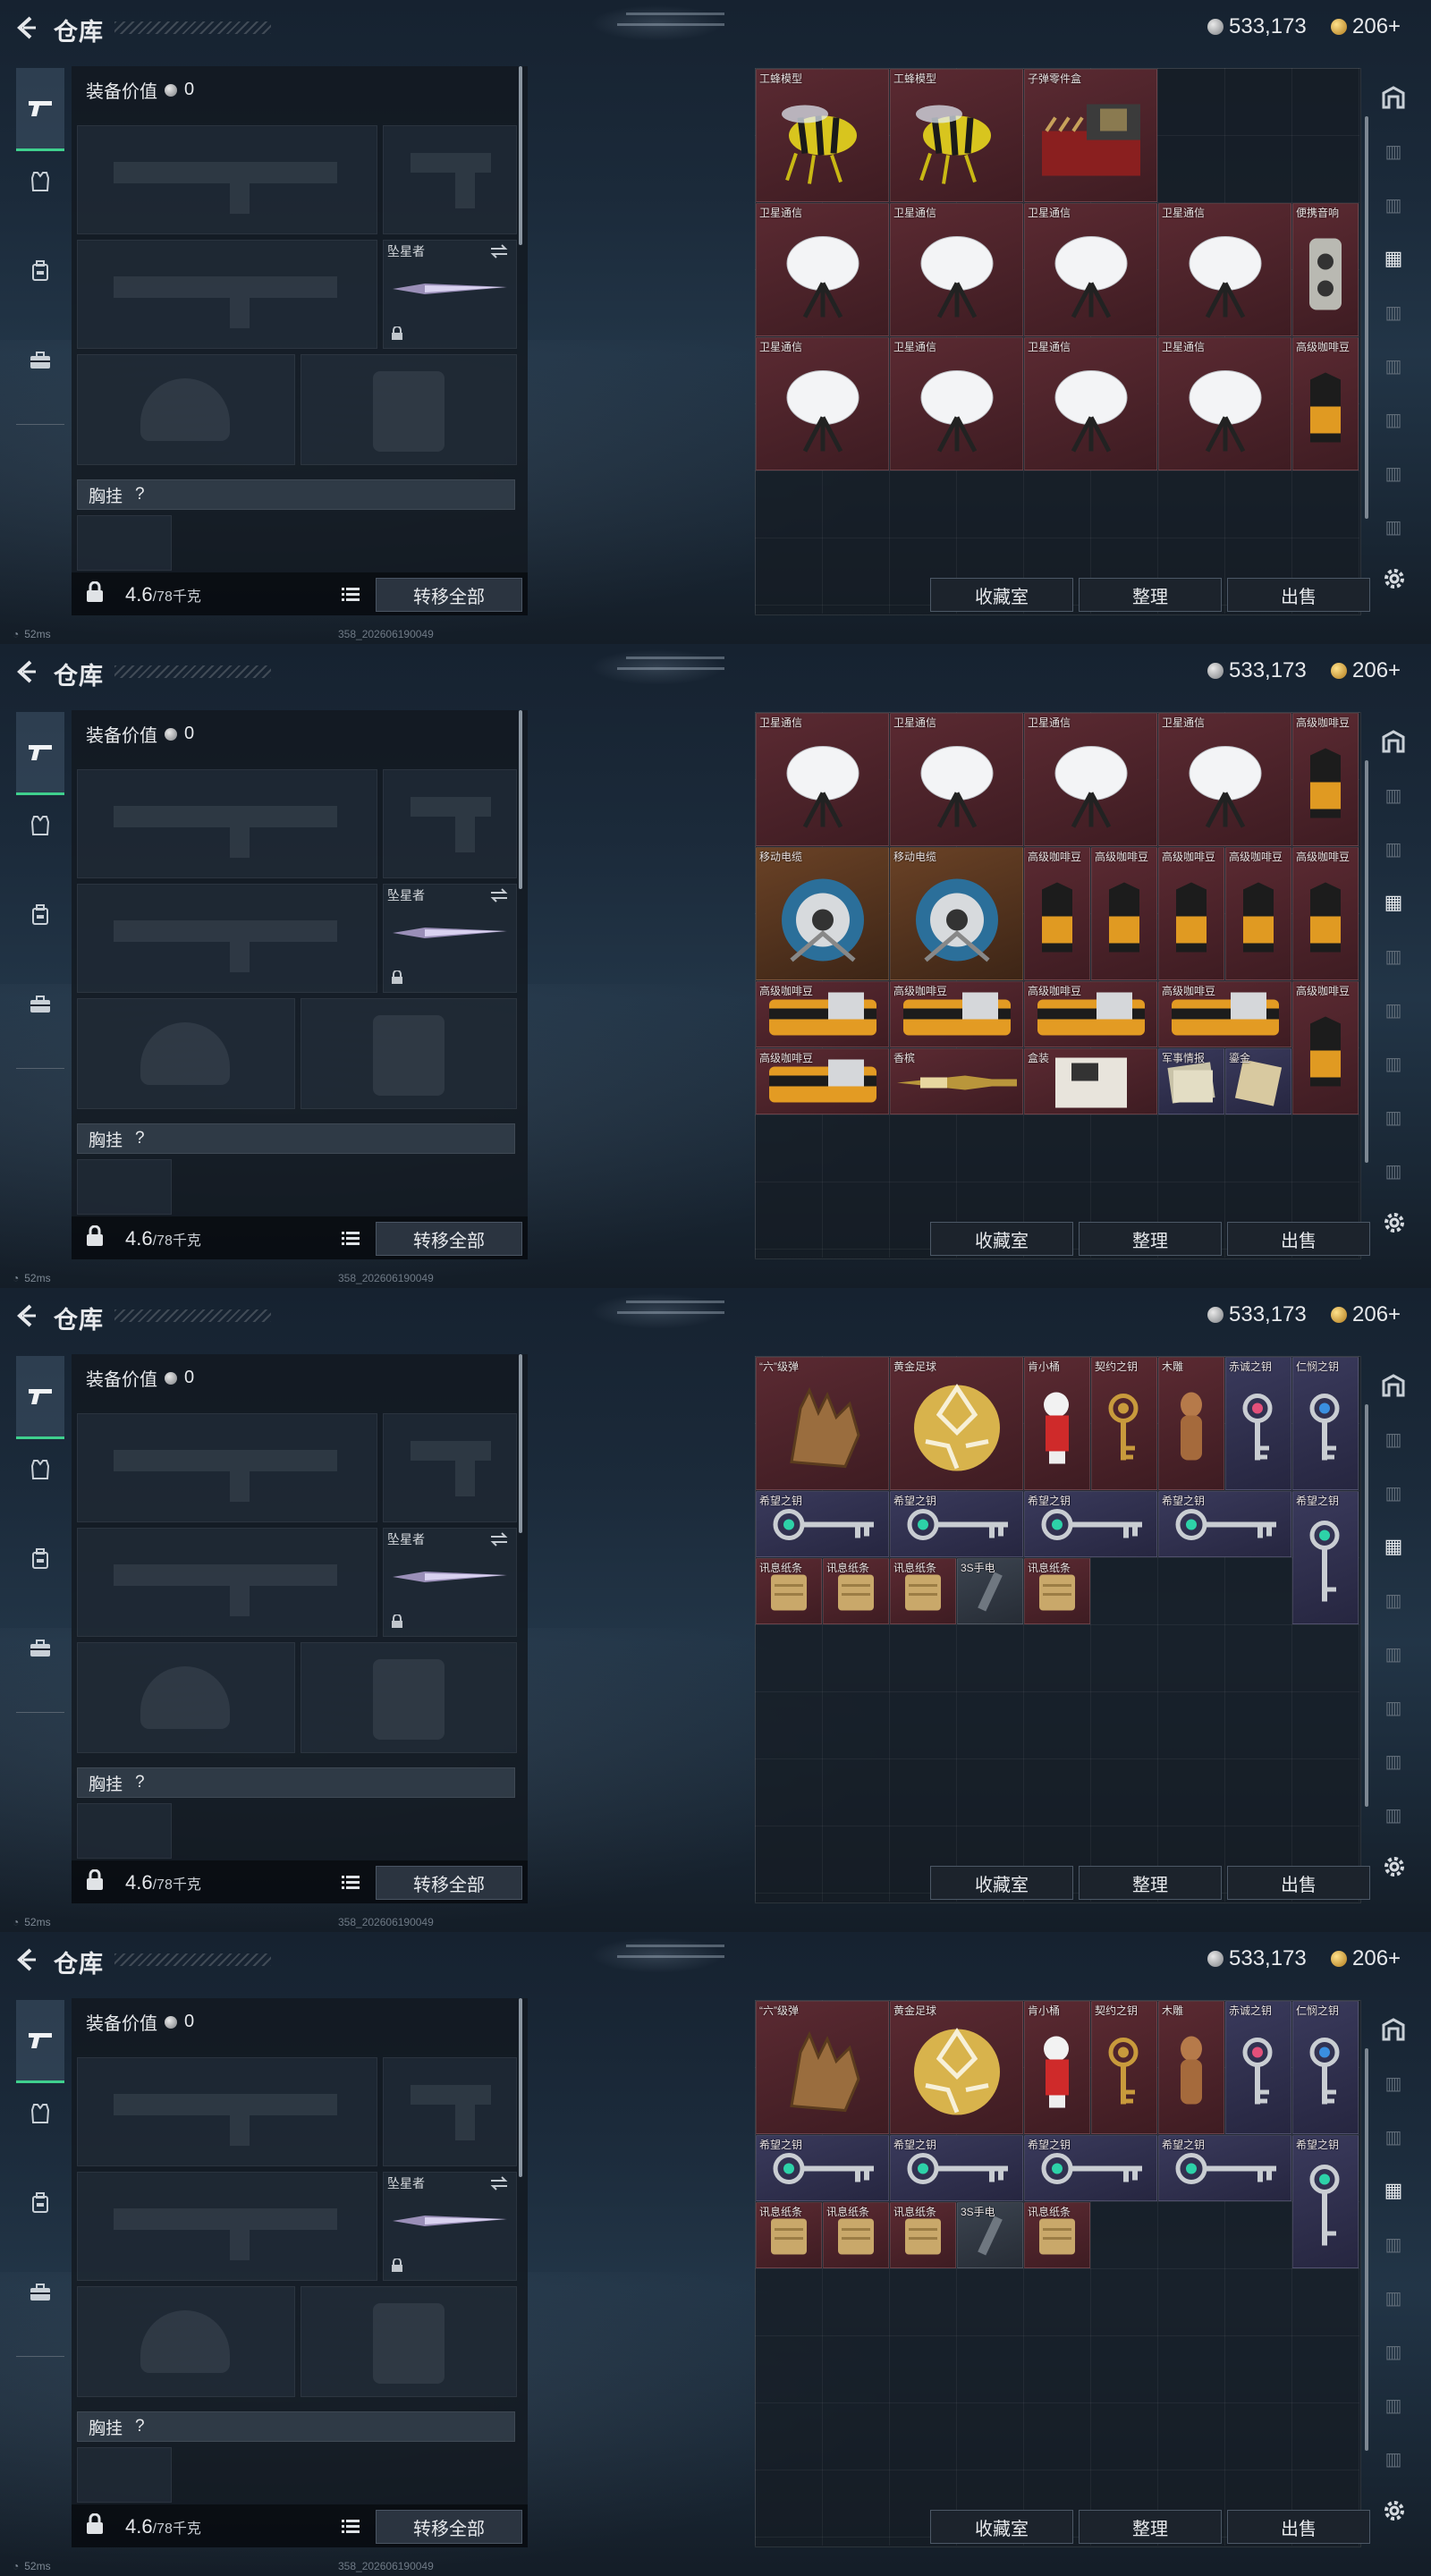 The image size is (1431, 2576). Describe the element at coordinates (1258, 1081) in the screenshot. I see `storage-item: 鎏金` at that location.